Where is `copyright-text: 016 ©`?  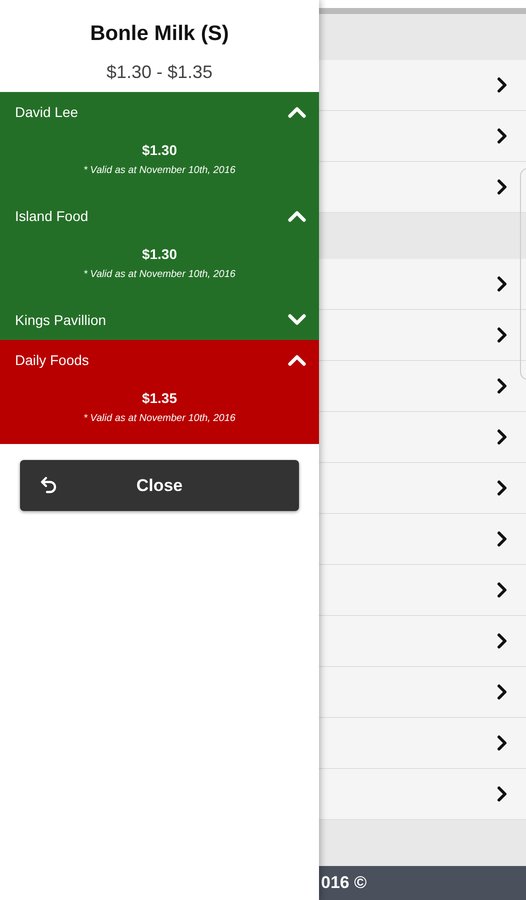
copyright-text: 016 © is located at coordinates (343, 883).